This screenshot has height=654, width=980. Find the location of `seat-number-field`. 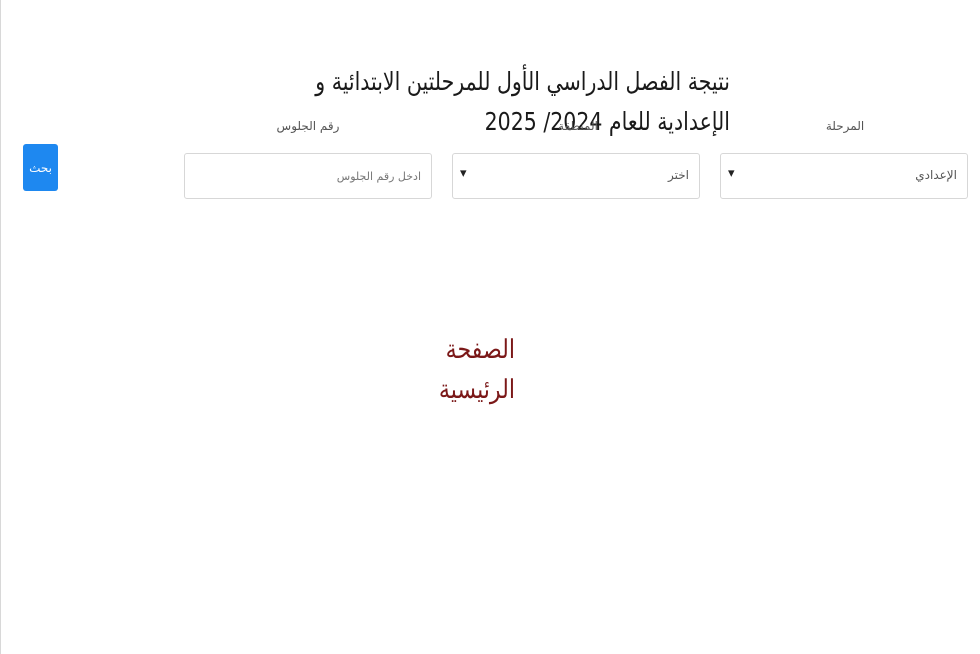

seat-number-field is located at coordinates (308, 176).